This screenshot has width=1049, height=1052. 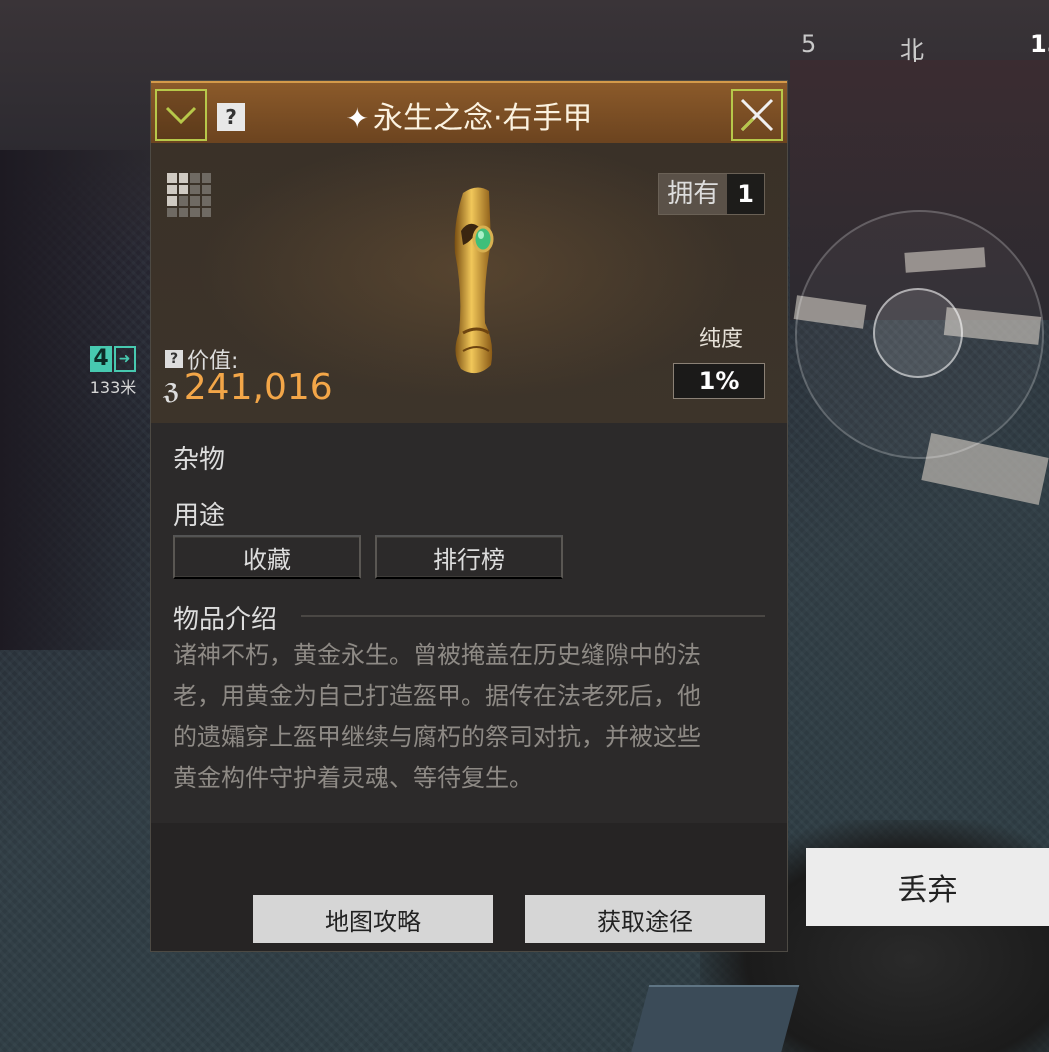 I want to click on intro-line: 的遗孀穿上盔甲继续与腐朽的祭司对抗，并被这些, so click(x=437, y=737).